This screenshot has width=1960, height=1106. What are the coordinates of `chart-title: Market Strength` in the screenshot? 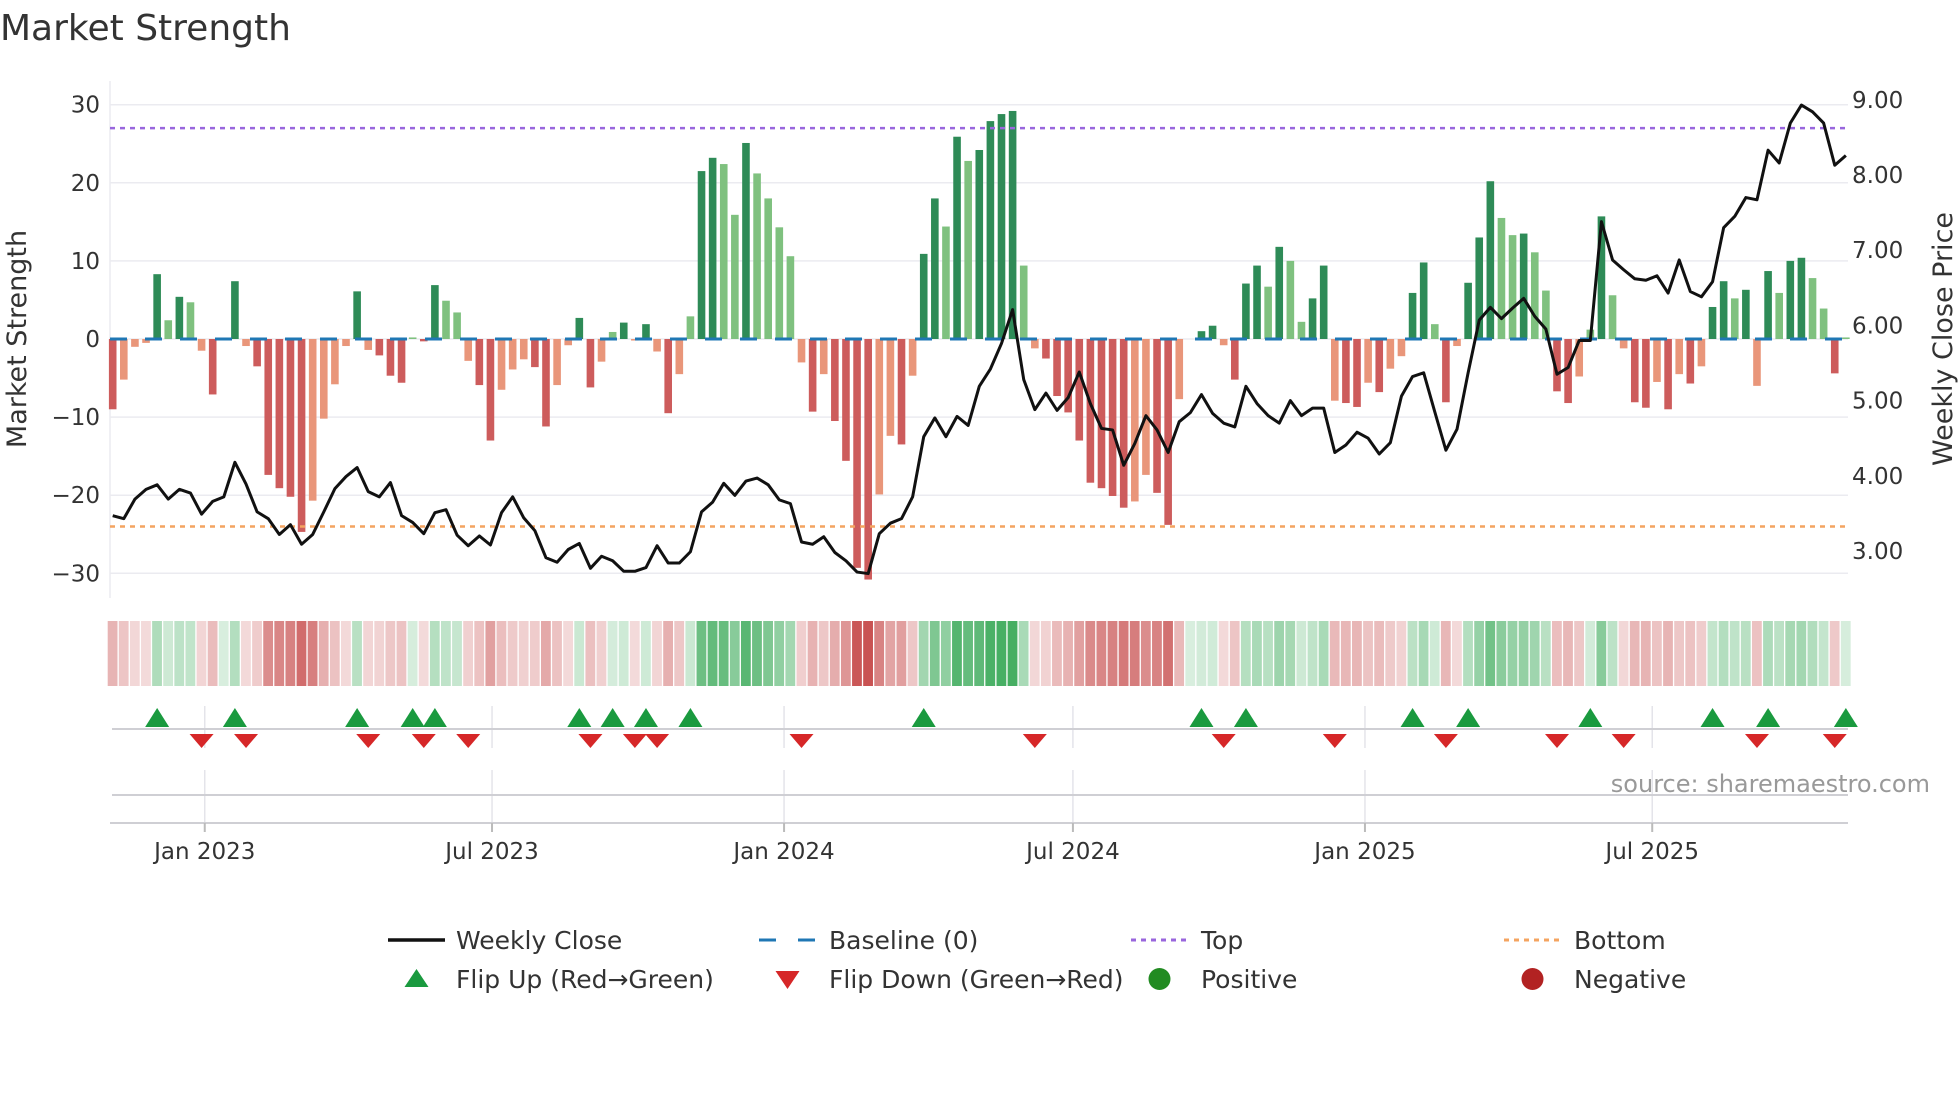 It's located at (145, 28).